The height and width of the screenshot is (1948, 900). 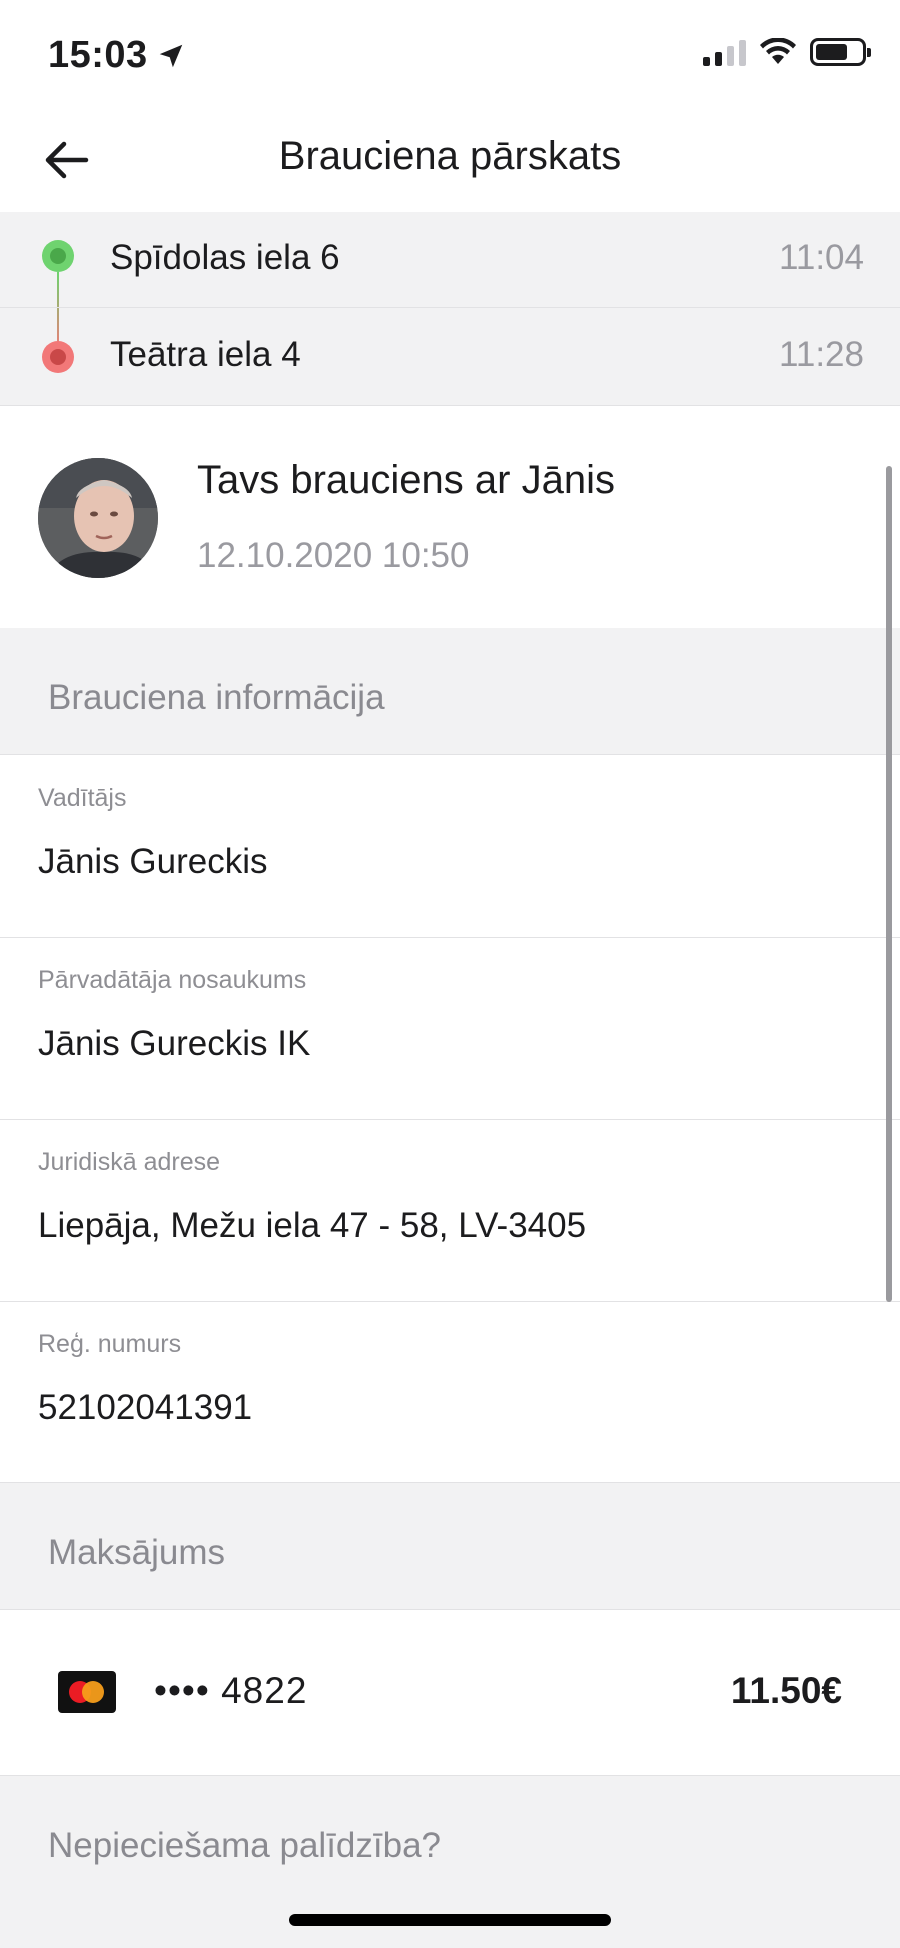 I want to click on nav-bar: Brauciena pārskats, so click(x=450, y=160).